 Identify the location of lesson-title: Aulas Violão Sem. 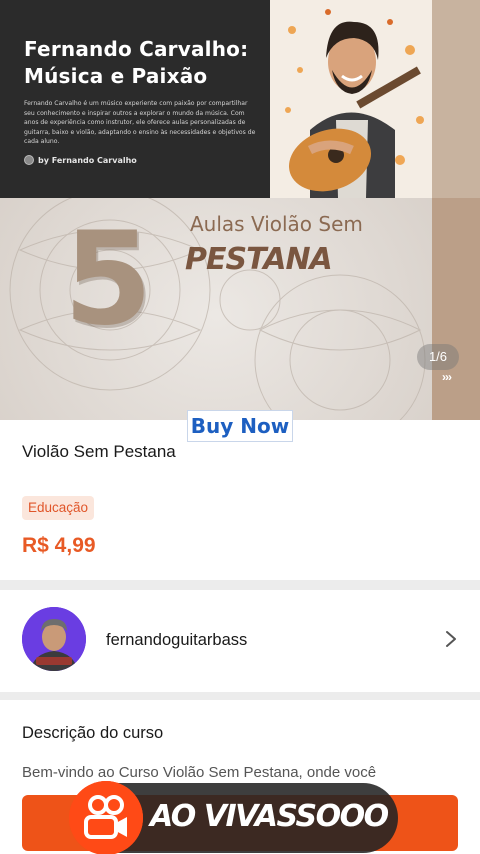
(276, 224).